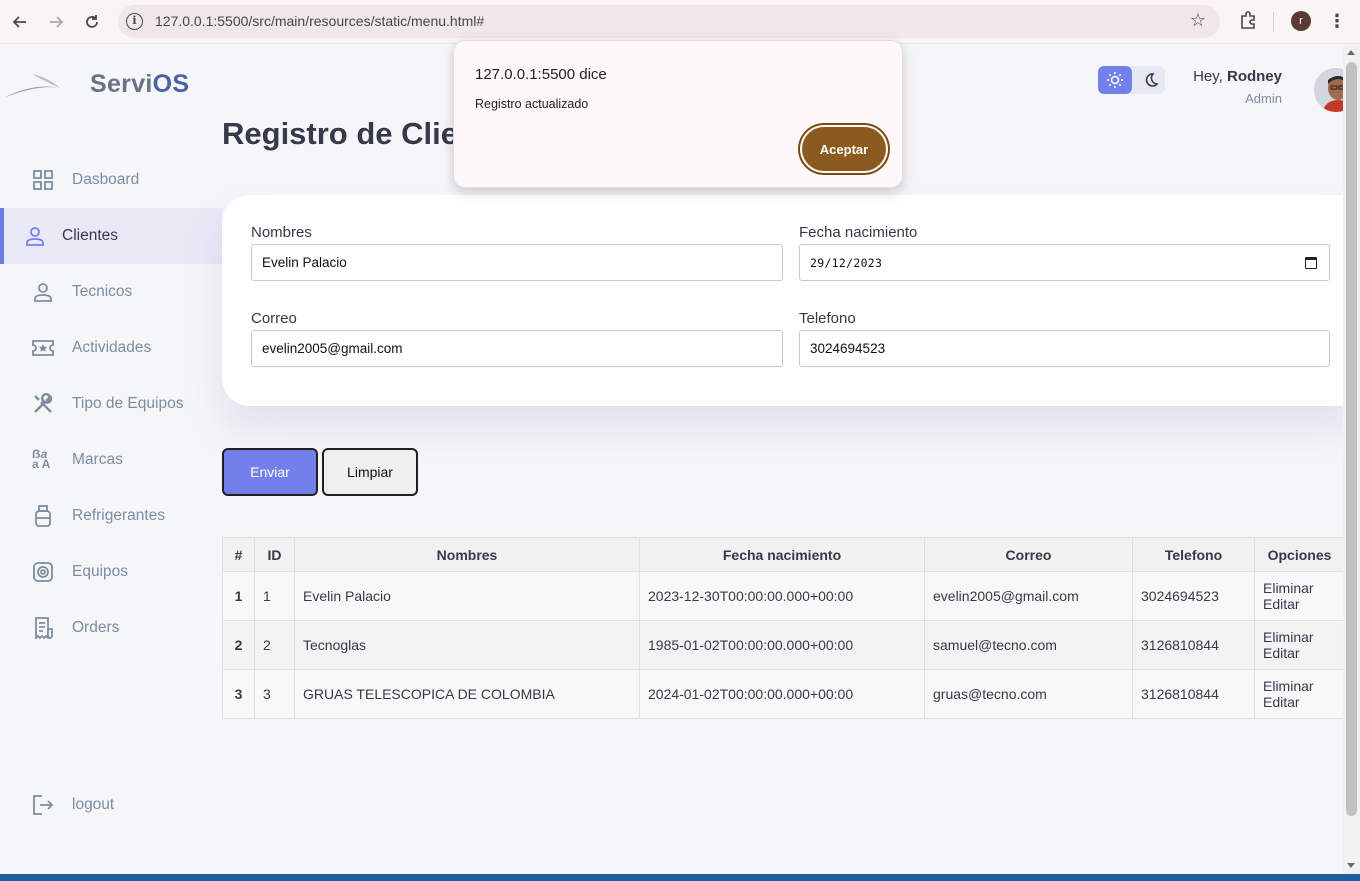 Image resolution: width=1360 pixels, height=881 pixels. I want to click on forward-icon, so click(56, 22).